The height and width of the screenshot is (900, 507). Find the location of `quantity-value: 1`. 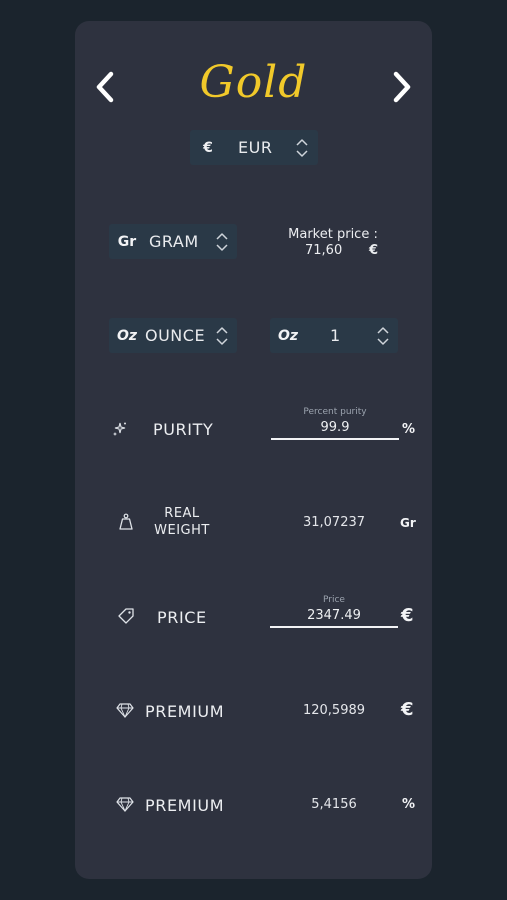

quantity-value: 1 is located at coordinates (335, 335).